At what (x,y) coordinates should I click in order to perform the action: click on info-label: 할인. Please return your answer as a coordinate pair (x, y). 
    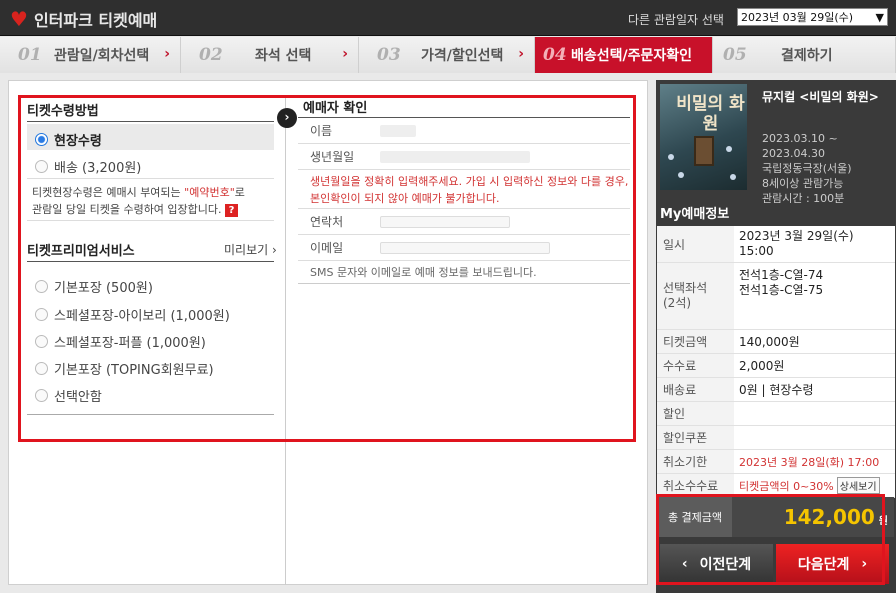
    Looking at the image, I should click on (695, 413).